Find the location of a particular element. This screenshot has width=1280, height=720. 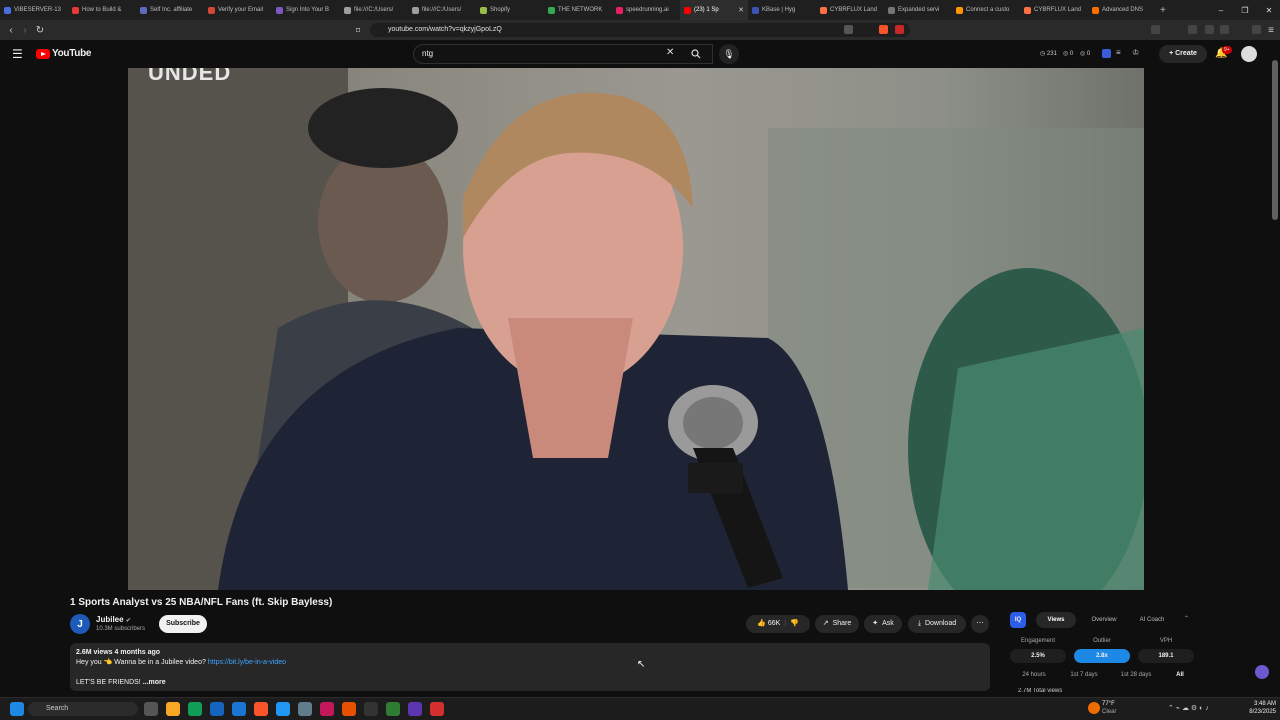

youtube-logo-icon is located at coordinates (43, 54).